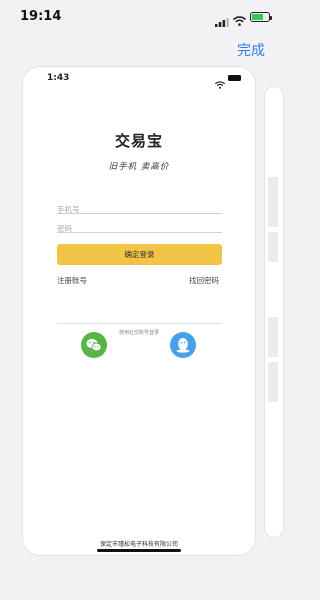 The height and width of the screenshot is (600, 320). Describe the element at coordinates (251, 50) in the screenshot. I see `done-button: 完成` at that location.